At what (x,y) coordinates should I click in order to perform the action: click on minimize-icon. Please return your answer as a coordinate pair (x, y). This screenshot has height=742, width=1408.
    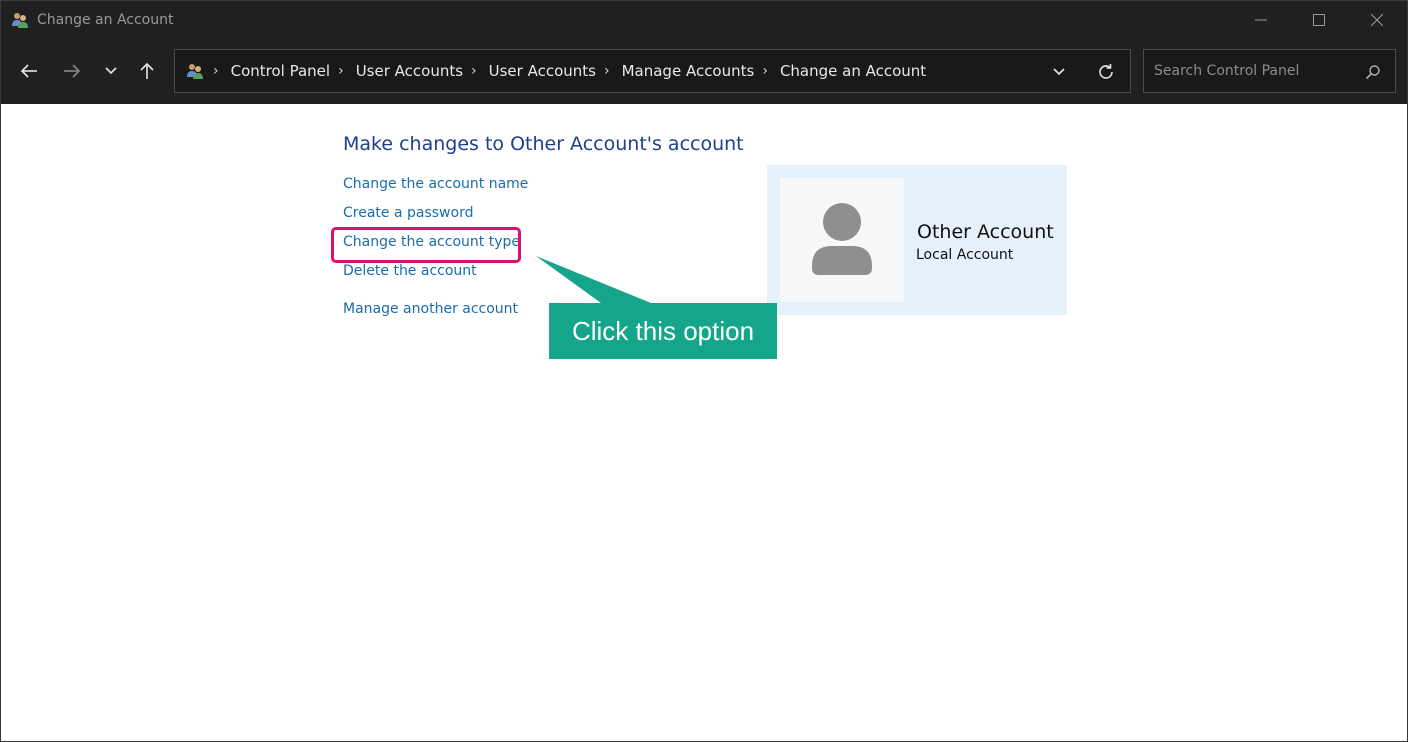
    Looking at the image, I should click on (1261, 20).